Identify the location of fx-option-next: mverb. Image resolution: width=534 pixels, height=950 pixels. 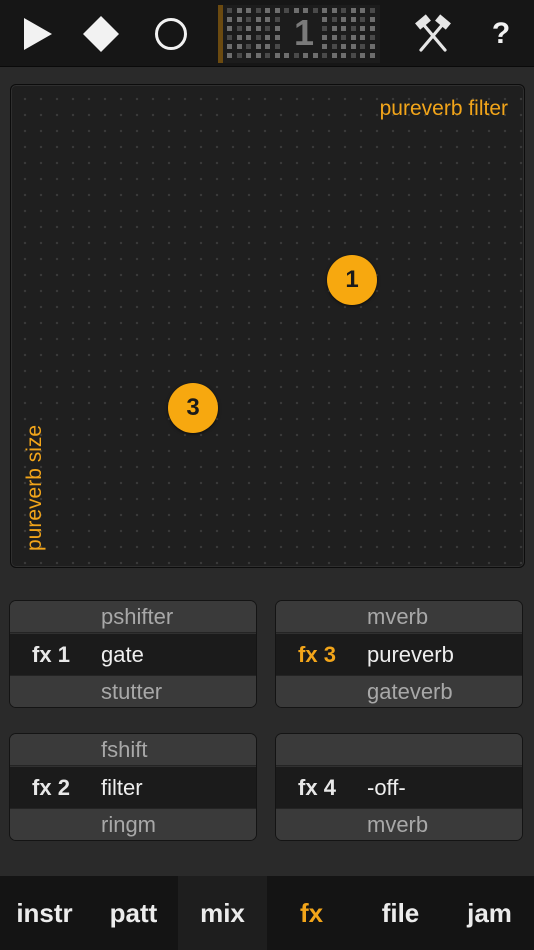
(399, 824).